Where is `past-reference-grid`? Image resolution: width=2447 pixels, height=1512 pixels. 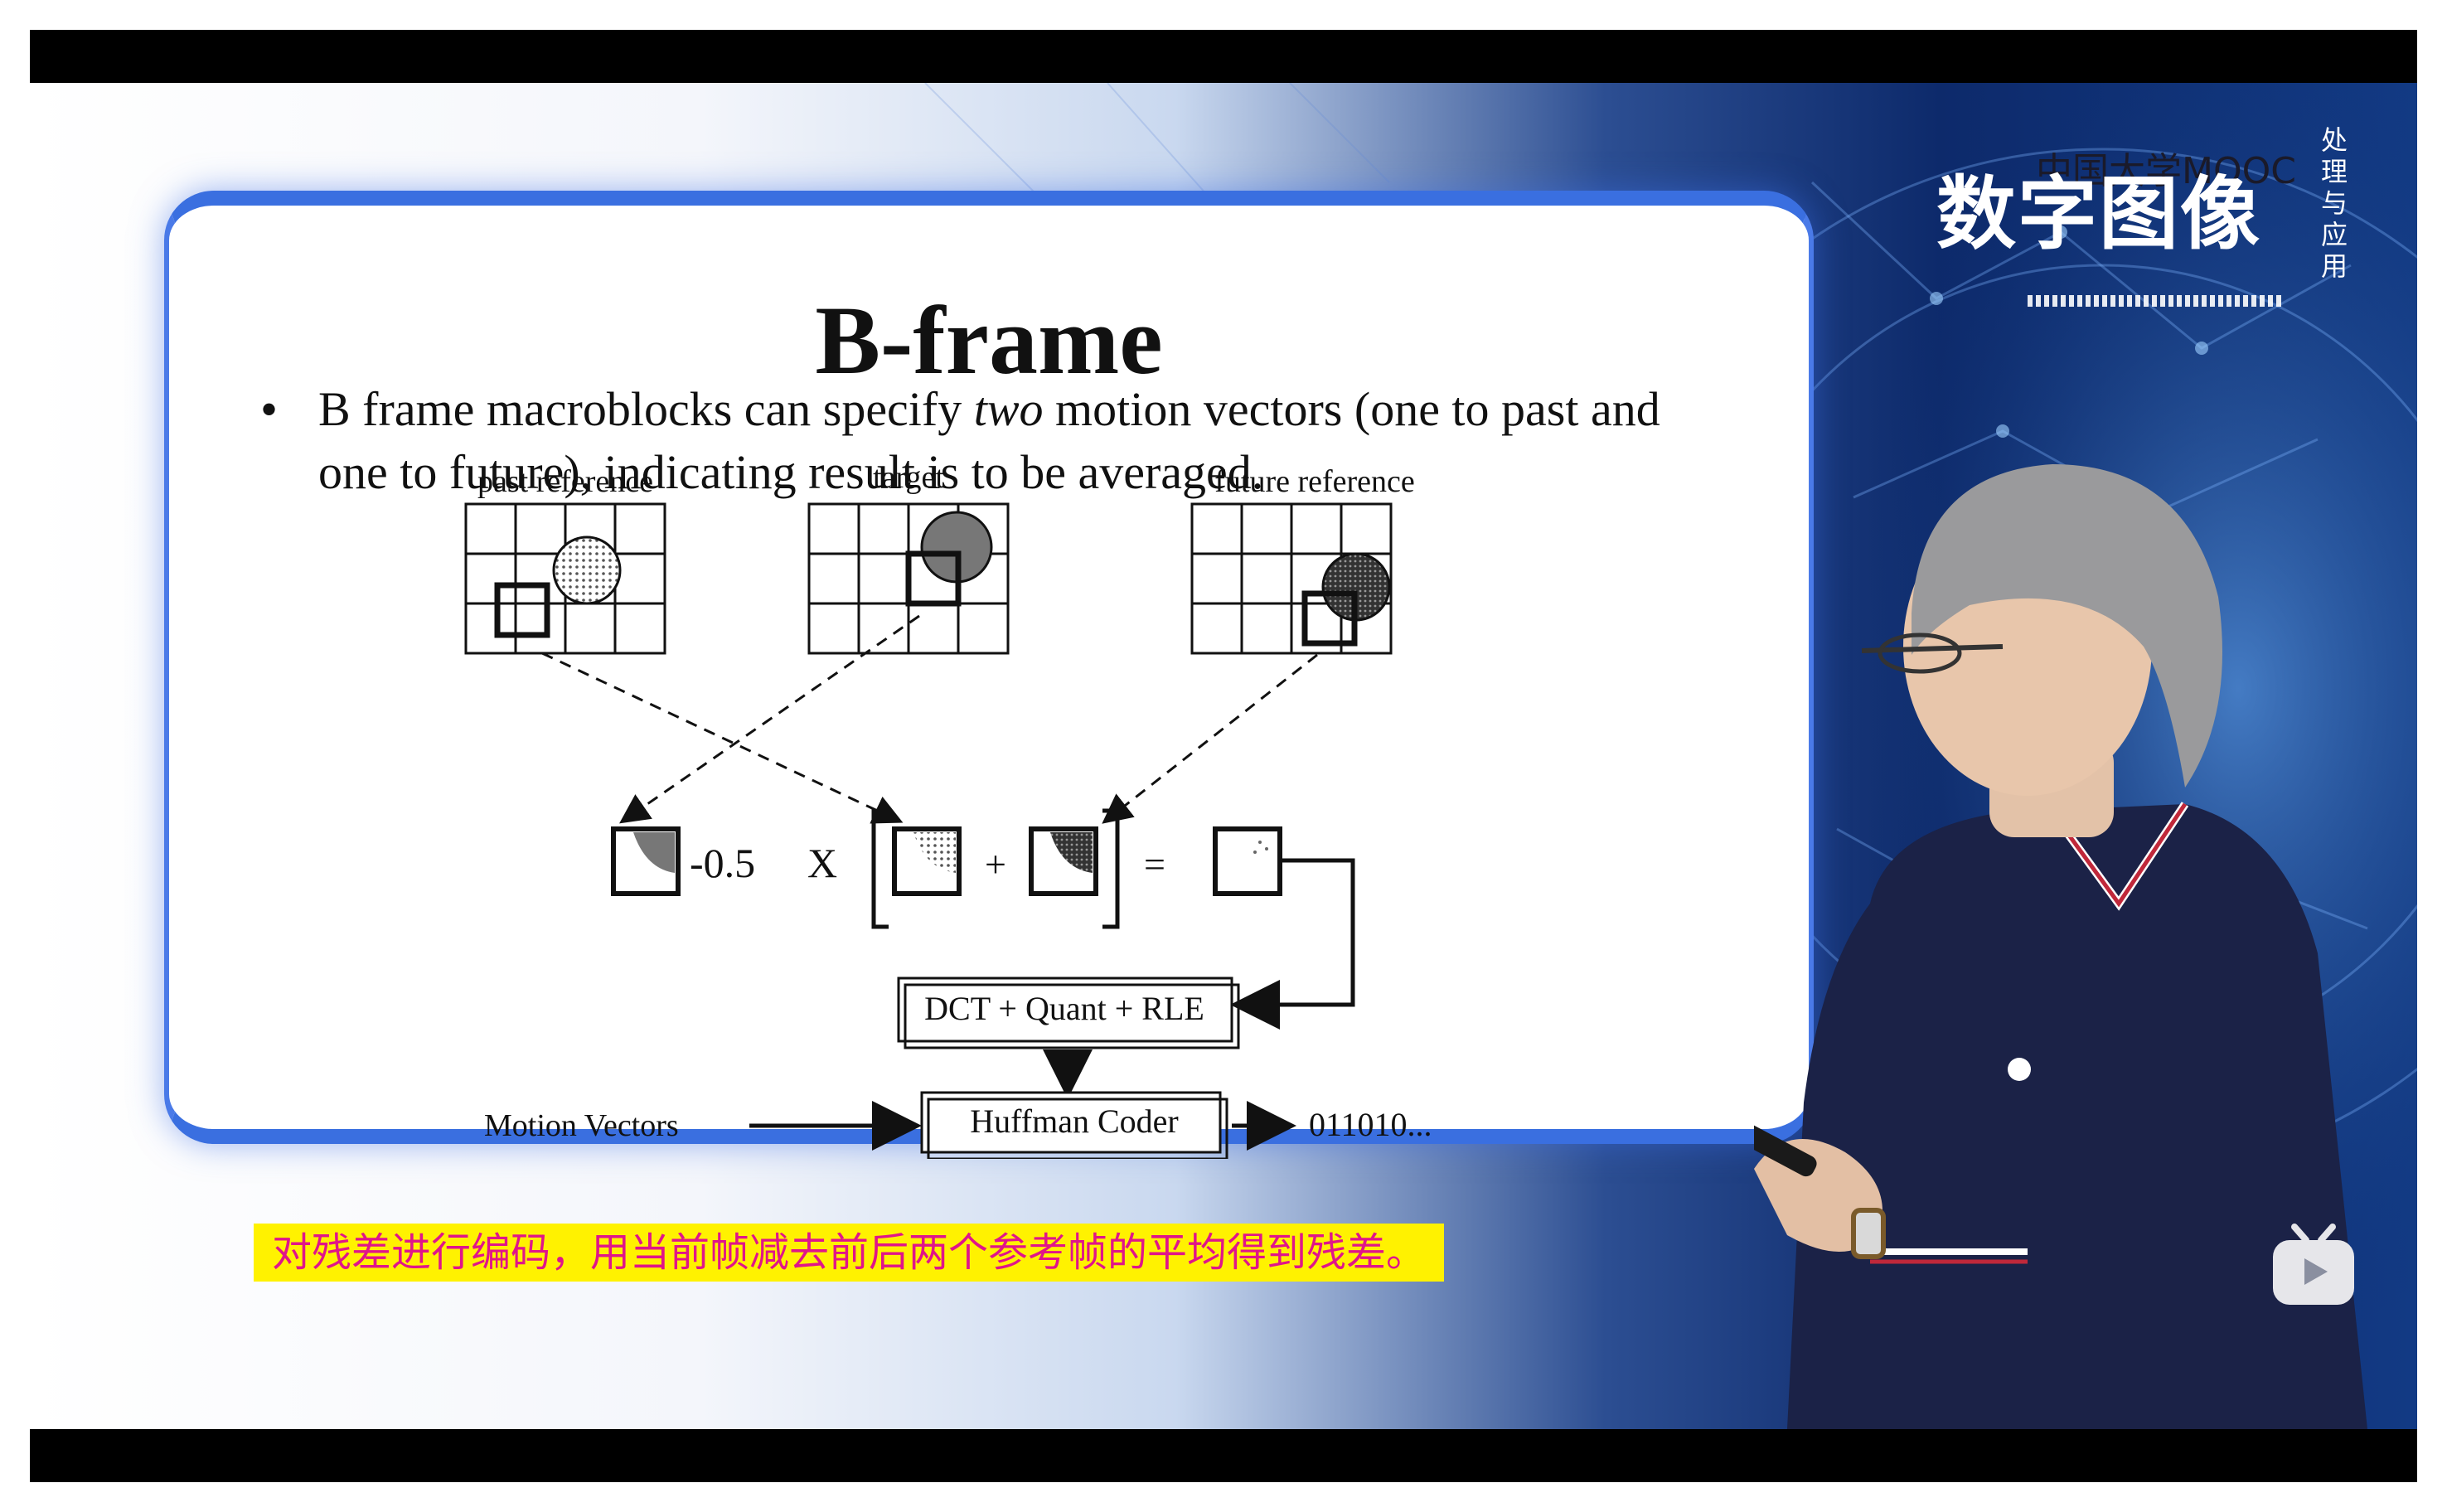
past-reference-grid is located at coordinates (565, 578).